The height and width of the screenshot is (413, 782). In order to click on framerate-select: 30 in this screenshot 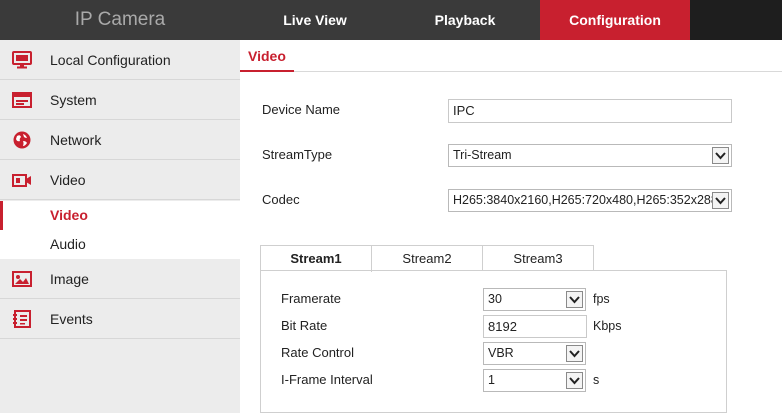, I will do `click(534, 299)`.